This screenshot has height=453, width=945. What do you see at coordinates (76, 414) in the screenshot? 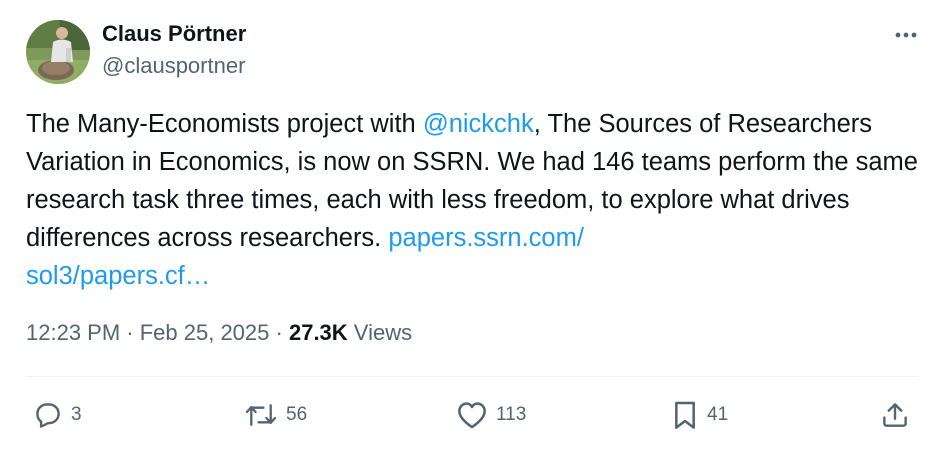
I see `reply-count: 3` at bounding box center [76, 414].